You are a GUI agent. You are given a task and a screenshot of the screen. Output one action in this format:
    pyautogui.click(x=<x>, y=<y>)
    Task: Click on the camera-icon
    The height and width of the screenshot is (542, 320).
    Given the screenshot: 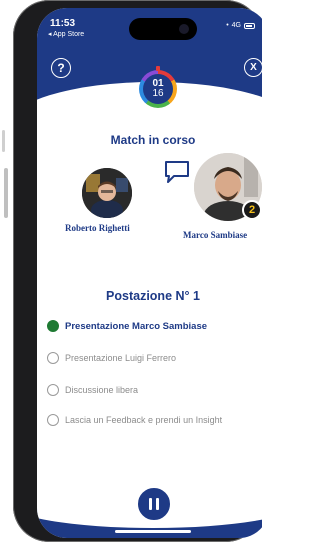 What is the action you would take?
    pyautogui.click(x=184, y=29)
    